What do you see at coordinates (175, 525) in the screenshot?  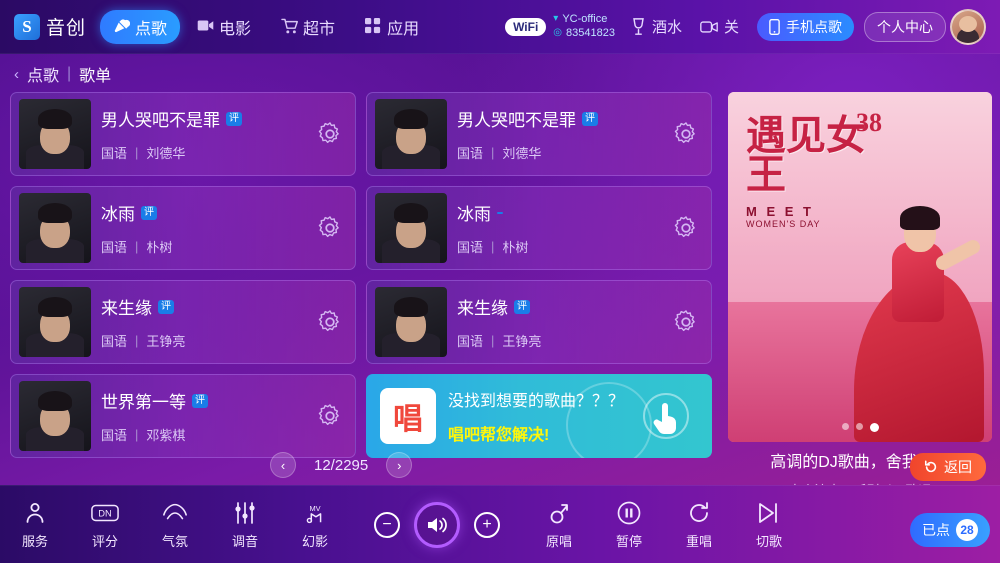 I see `bottom-item-mood: 气氛` at bounding box center [175, 525].